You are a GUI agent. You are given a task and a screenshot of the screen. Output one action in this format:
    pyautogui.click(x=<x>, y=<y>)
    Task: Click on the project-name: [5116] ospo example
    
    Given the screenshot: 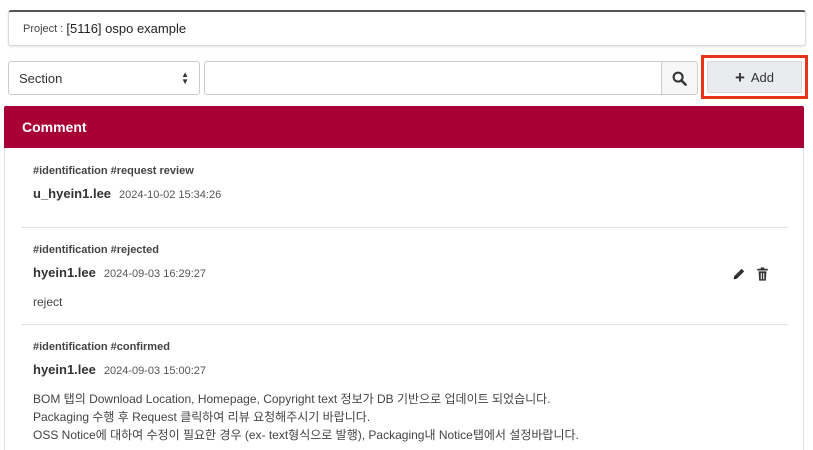 What is the action you would take?
    pyautogui.click(x=126, y=28)
    